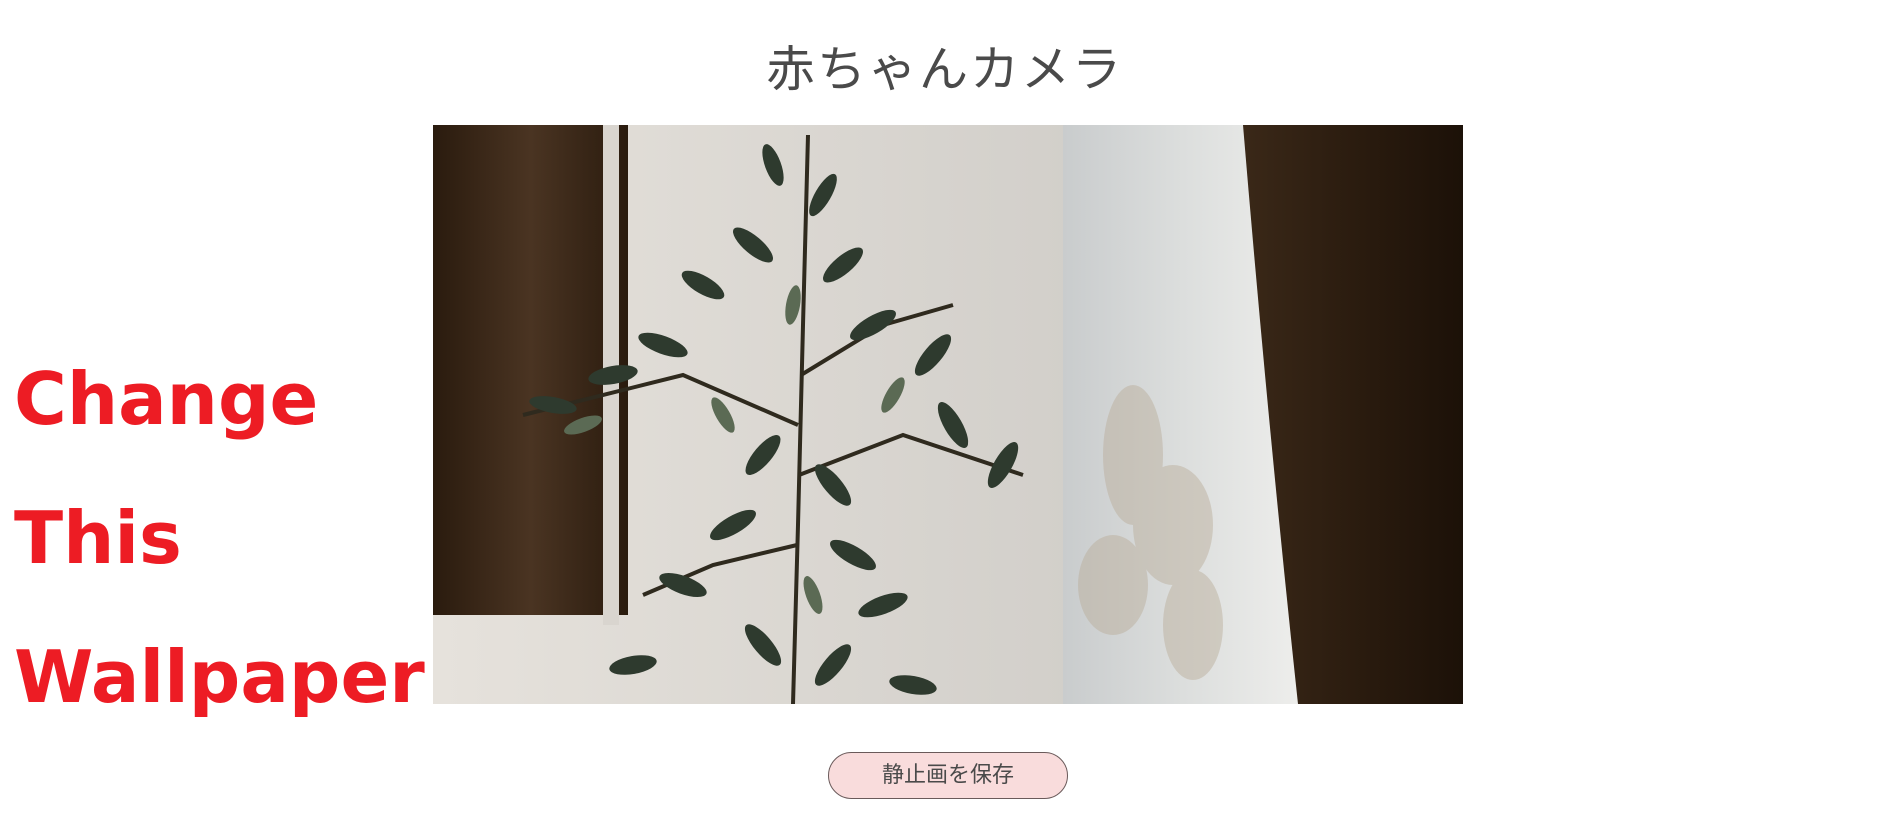 Image resolution: width=1889 pixels, height=824 pixels. I want to click on wallpaper-line-2: This, so click(98, 538).